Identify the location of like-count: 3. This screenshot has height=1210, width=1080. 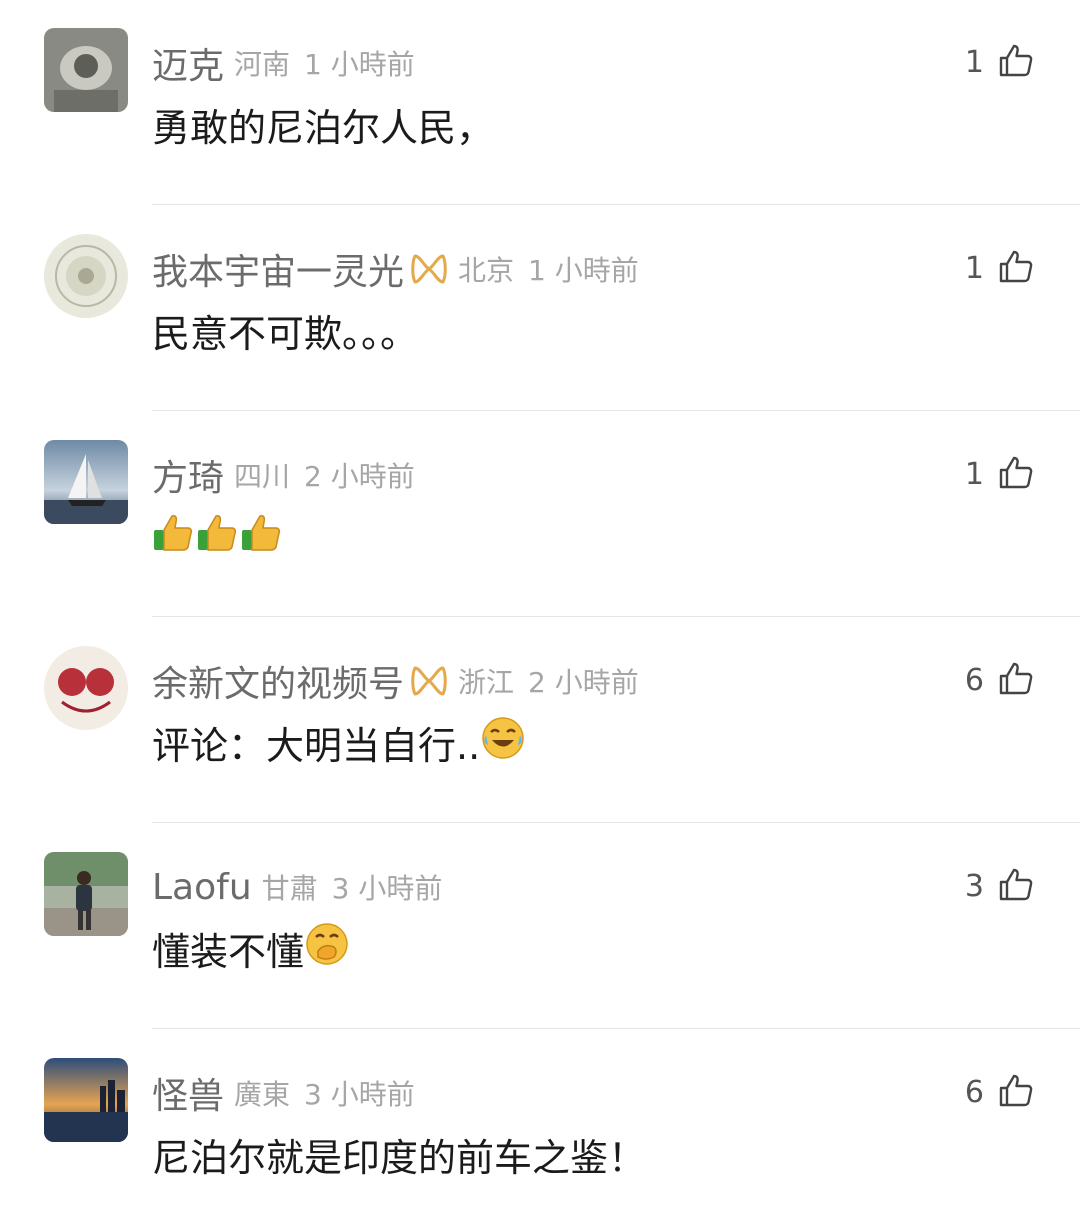
(974, 886).